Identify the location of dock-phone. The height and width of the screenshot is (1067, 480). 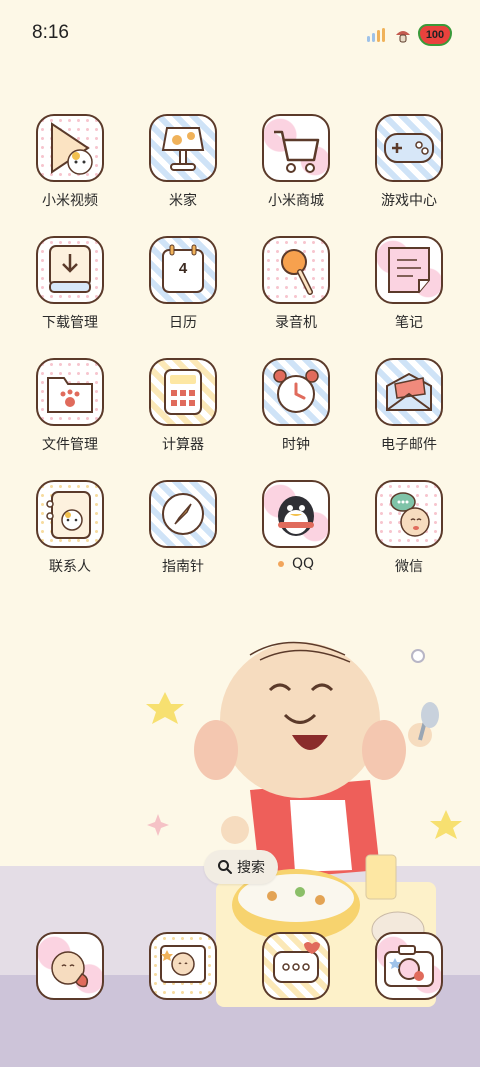
(70, 966).